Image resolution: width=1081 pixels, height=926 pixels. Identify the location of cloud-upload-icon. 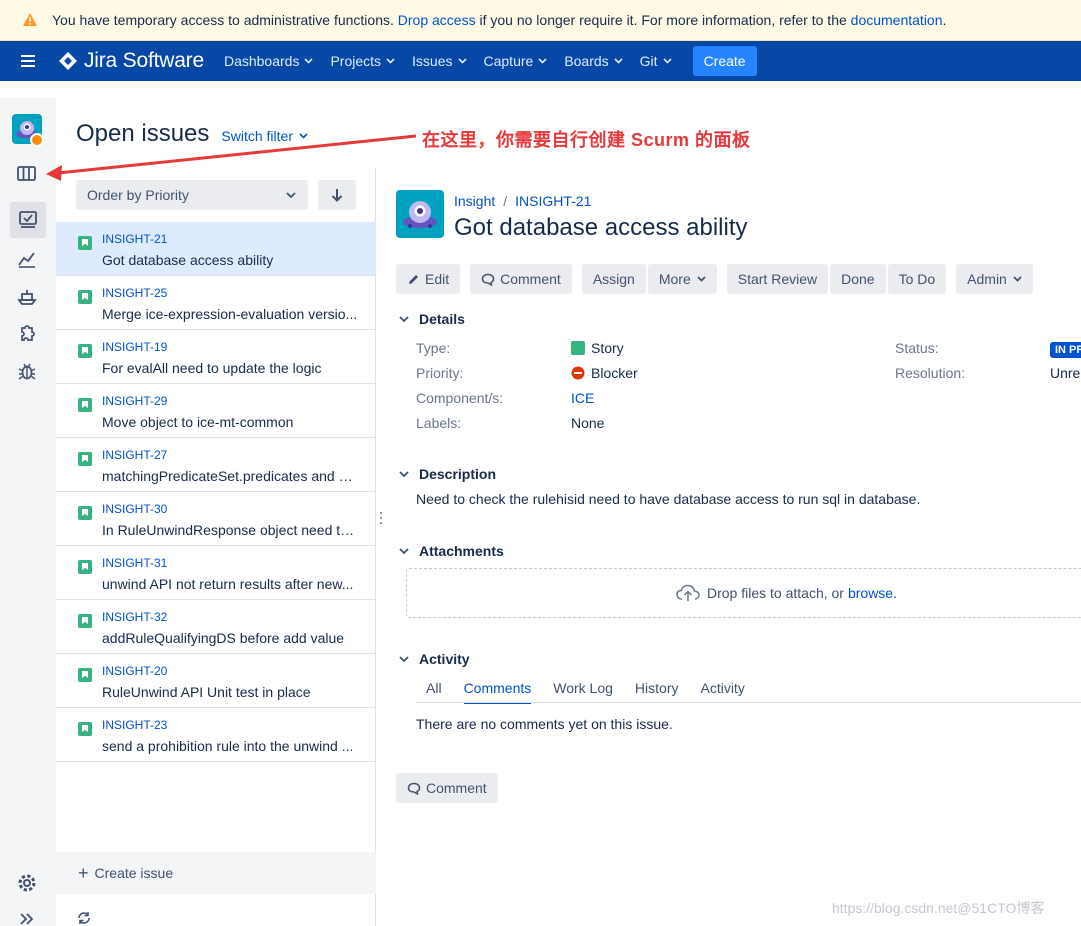
(688, 592).